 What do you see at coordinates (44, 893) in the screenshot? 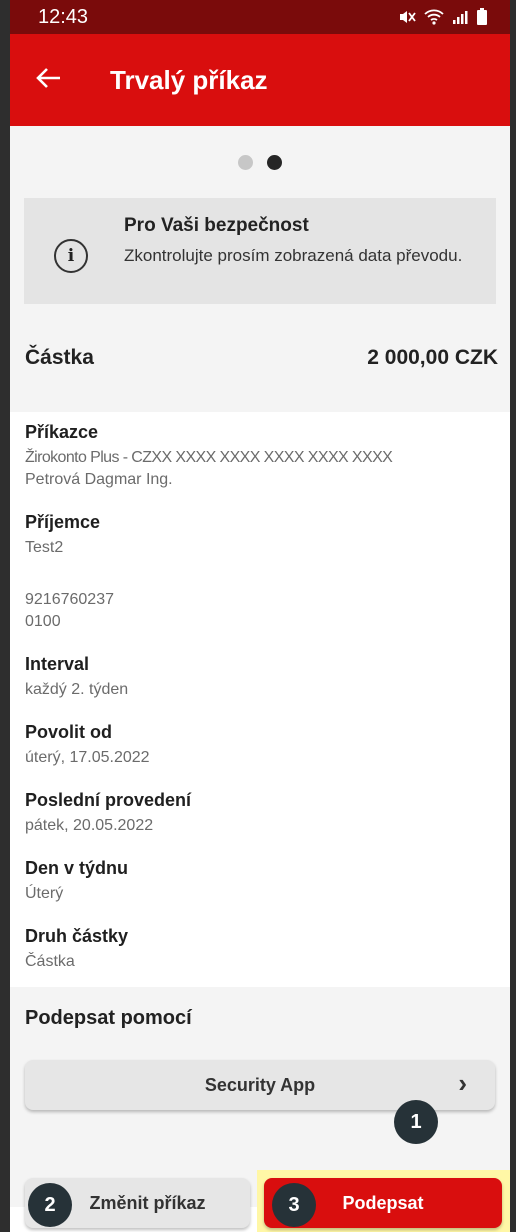
I see `weekday-value: Úterý` at bounding box center [44, 893].